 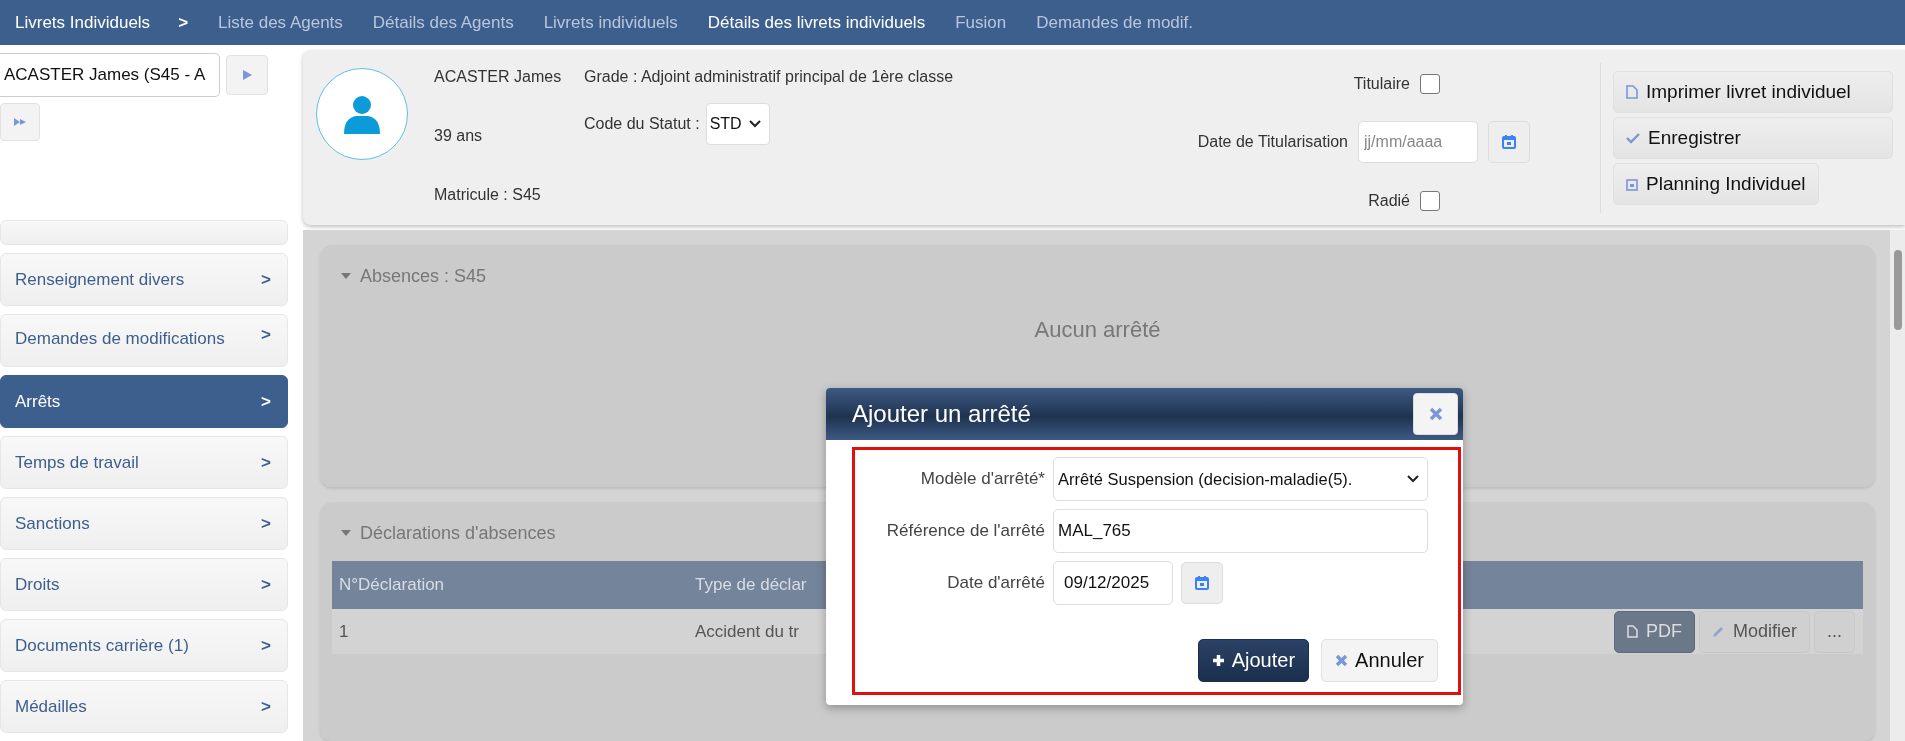 I want to click on sidebar-item: Renseignement divers >, so click(x=144, y=279).